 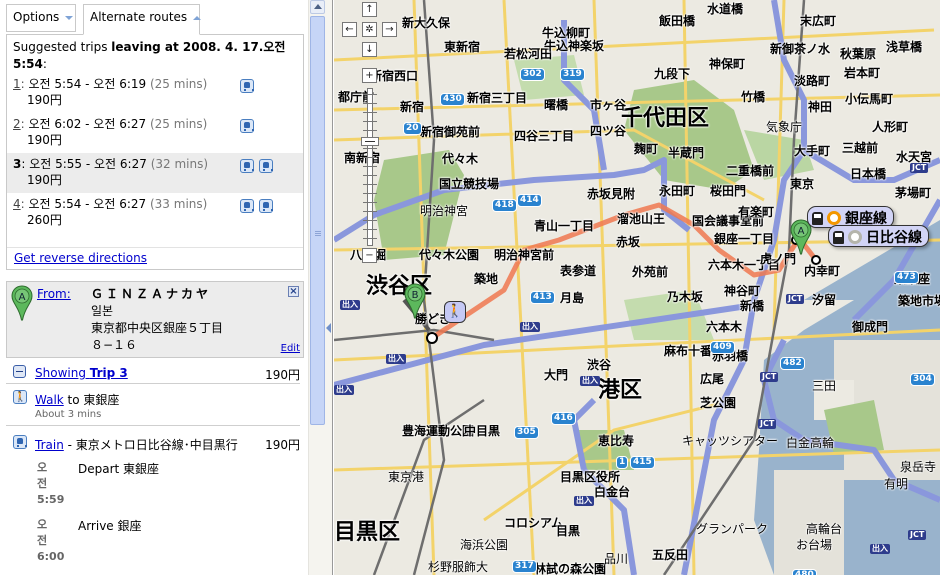 What do you see at coordinates (532, 74) in the screenshot?
I see `route-shield: 302` at bounding box center [532, 74].